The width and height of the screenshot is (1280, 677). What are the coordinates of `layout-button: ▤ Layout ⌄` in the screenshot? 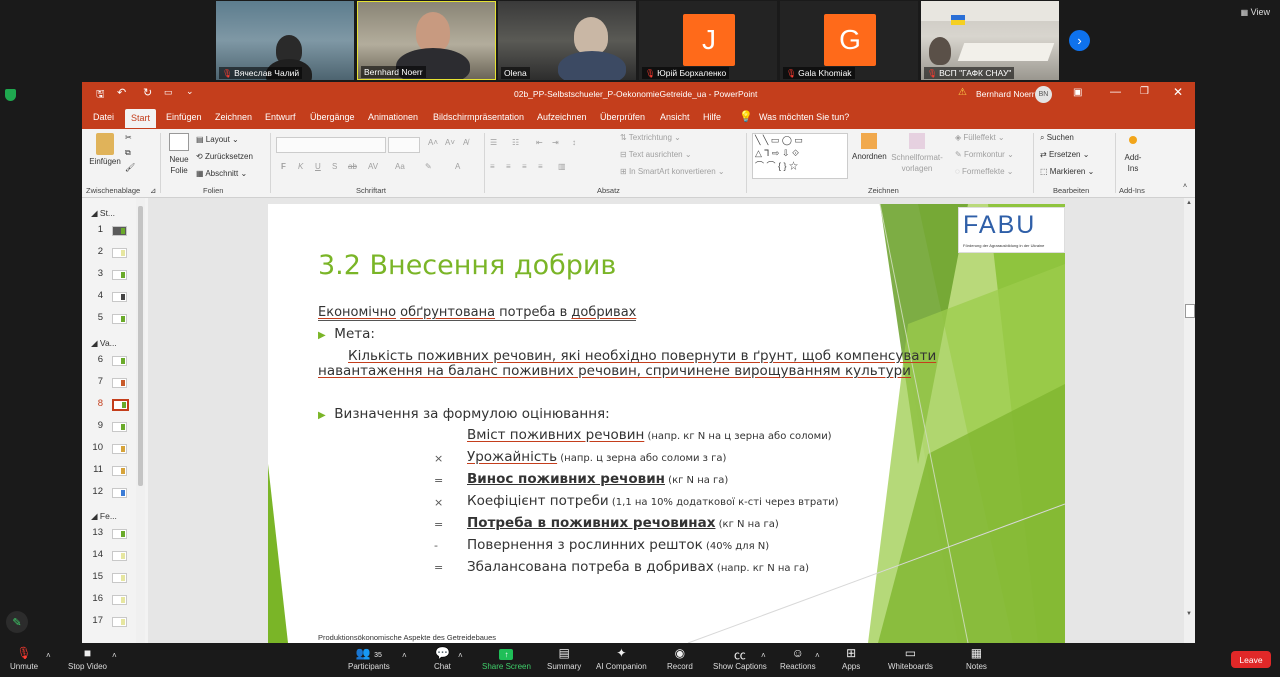 It's located at (217, 139).